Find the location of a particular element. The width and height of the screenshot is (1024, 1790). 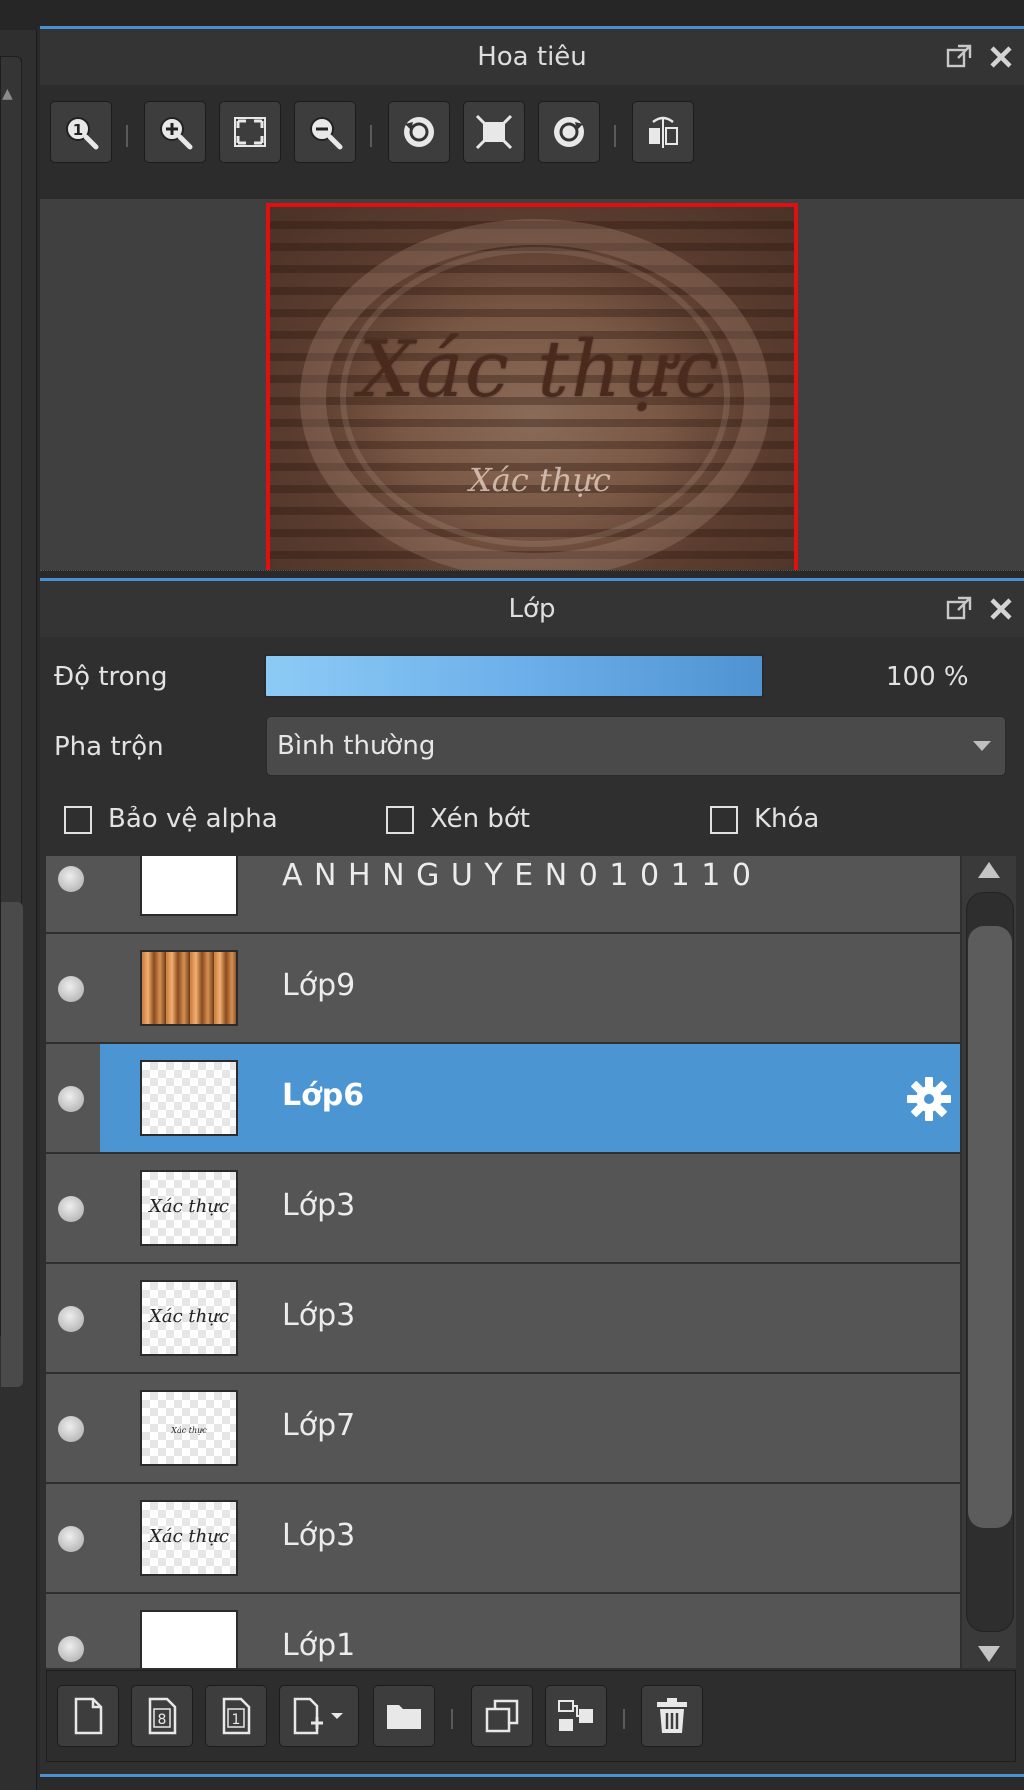

layer-name: Lớp7 is located at coordinates (319, 1425).